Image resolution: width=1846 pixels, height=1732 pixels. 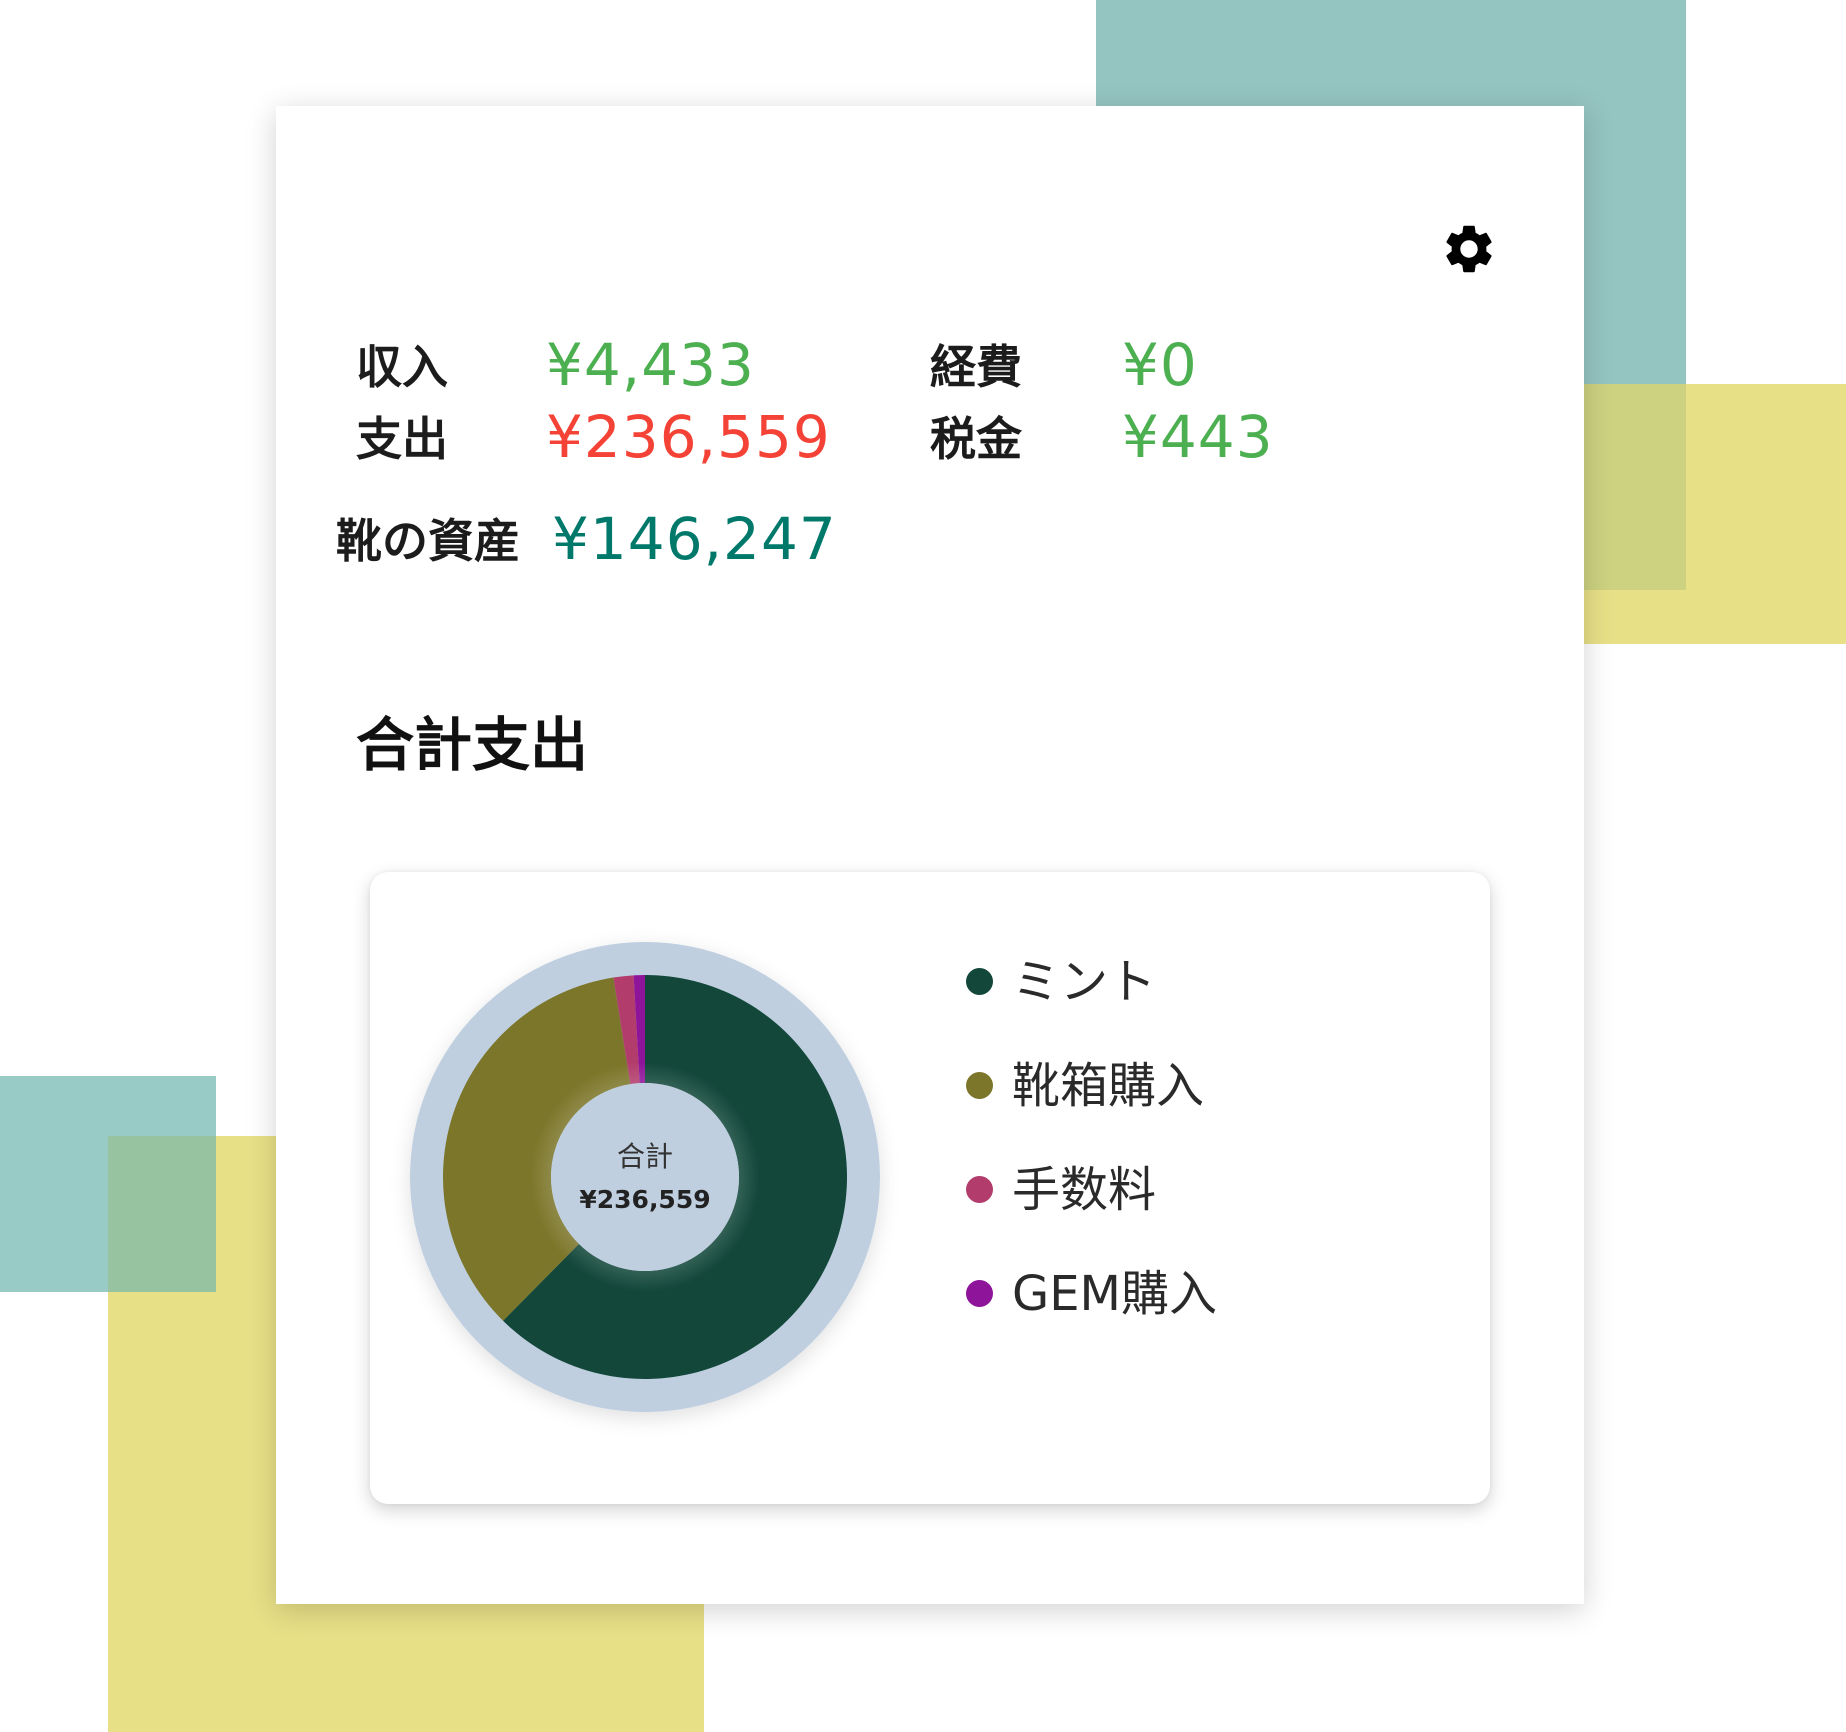 What do you see at coordinates (650, 365) in the screenshot?
I see `income-value: ¥4,433` at bounding box center [650, 365].